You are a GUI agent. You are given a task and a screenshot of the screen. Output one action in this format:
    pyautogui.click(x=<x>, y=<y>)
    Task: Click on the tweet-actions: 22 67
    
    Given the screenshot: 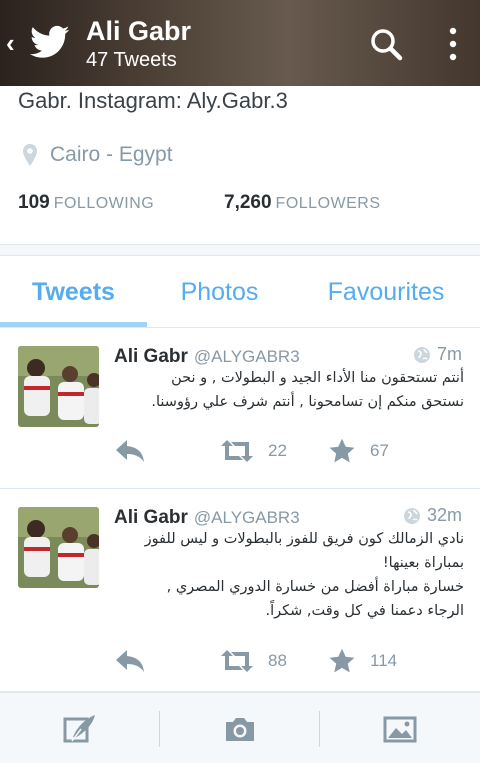 What is the action you would take?
    pyautogui.click(x=240, y=451)
    